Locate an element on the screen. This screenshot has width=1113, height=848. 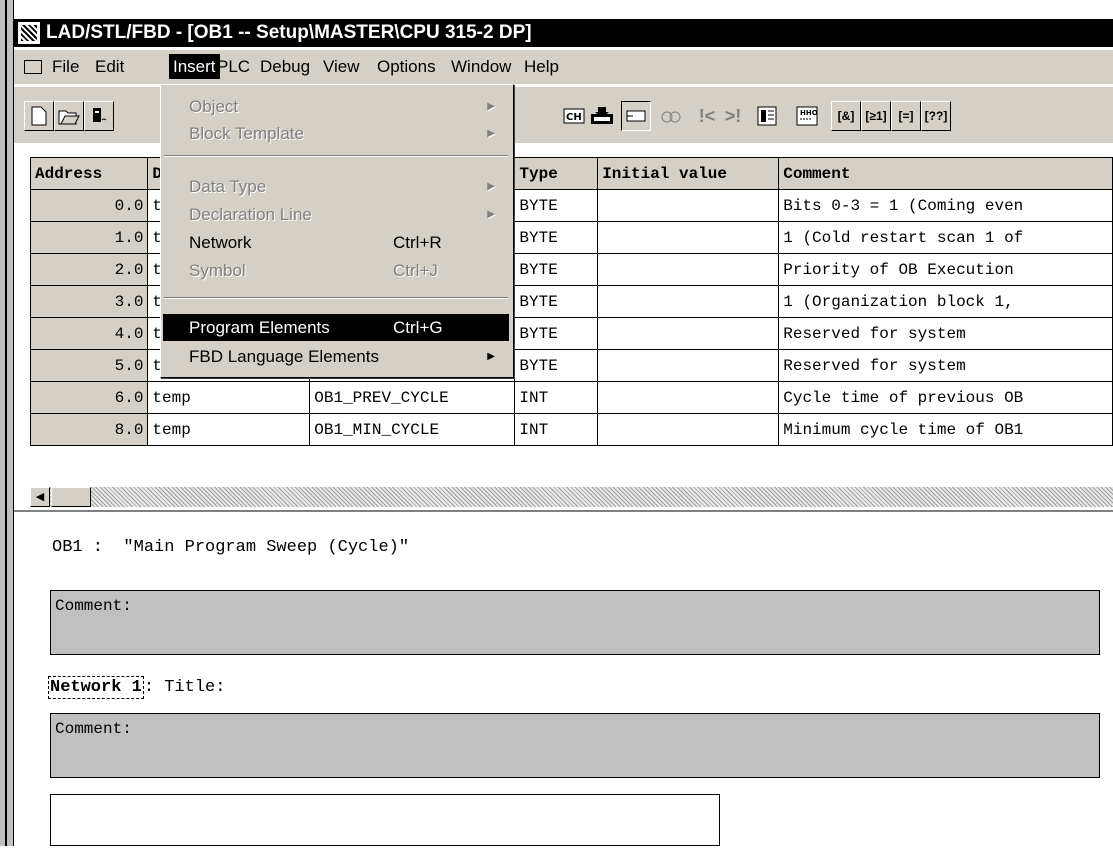
network-comment-box: Comment: is located at coordinates (575, 745).